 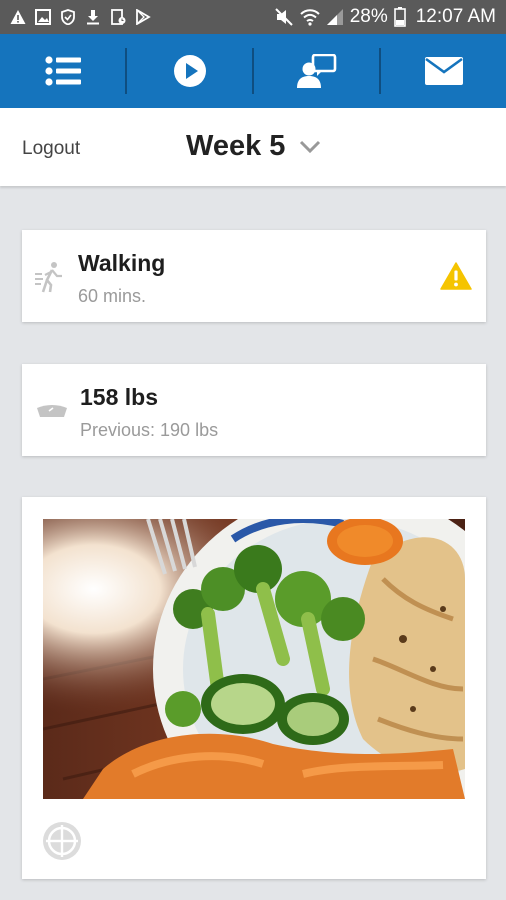 I want to click on nav-mail-button, so click(x=443, y=71).